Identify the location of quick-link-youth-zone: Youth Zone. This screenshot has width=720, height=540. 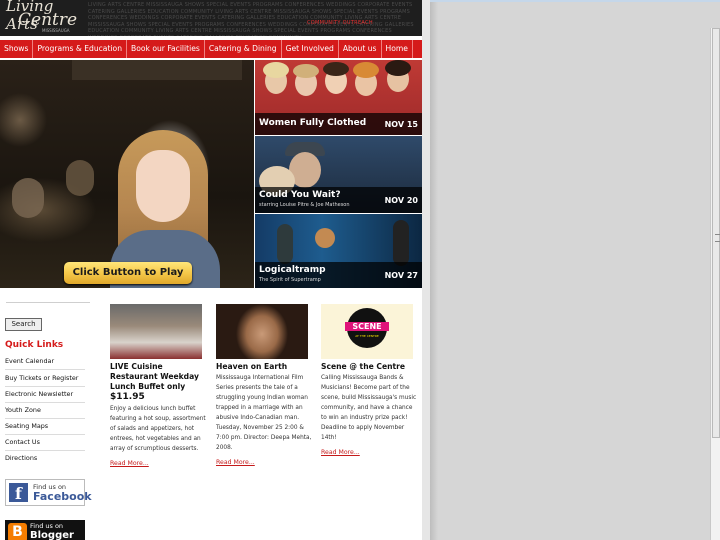
(23, 410).